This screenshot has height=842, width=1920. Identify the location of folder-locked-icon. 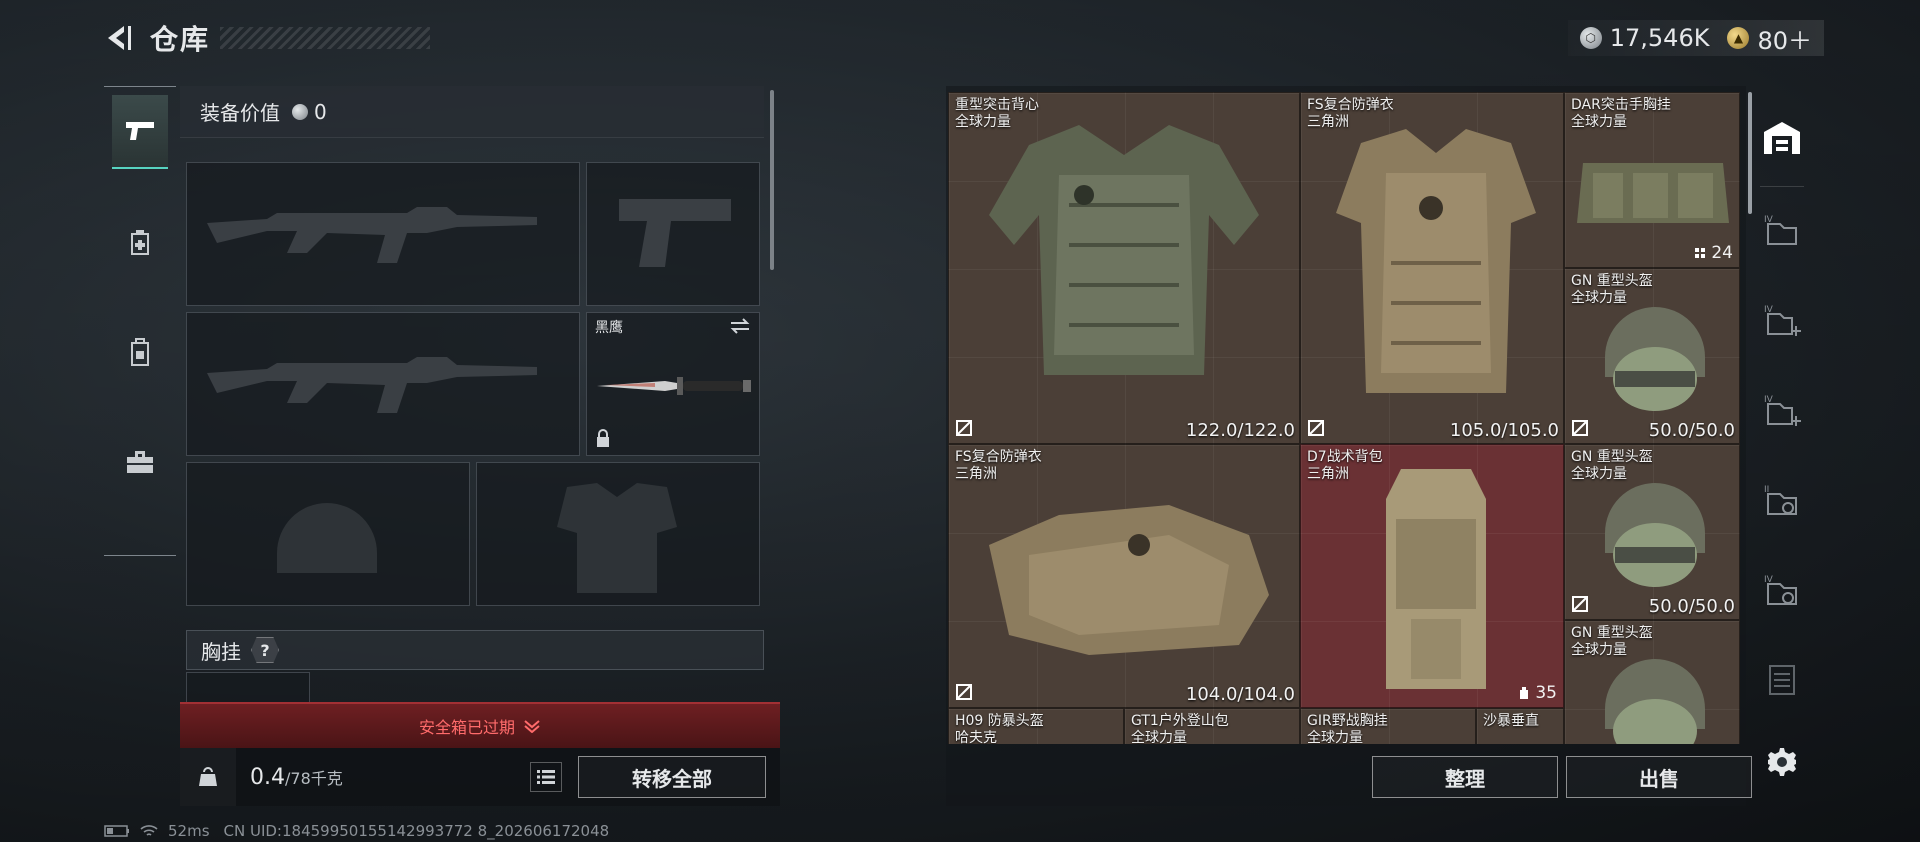
(1782, 680).